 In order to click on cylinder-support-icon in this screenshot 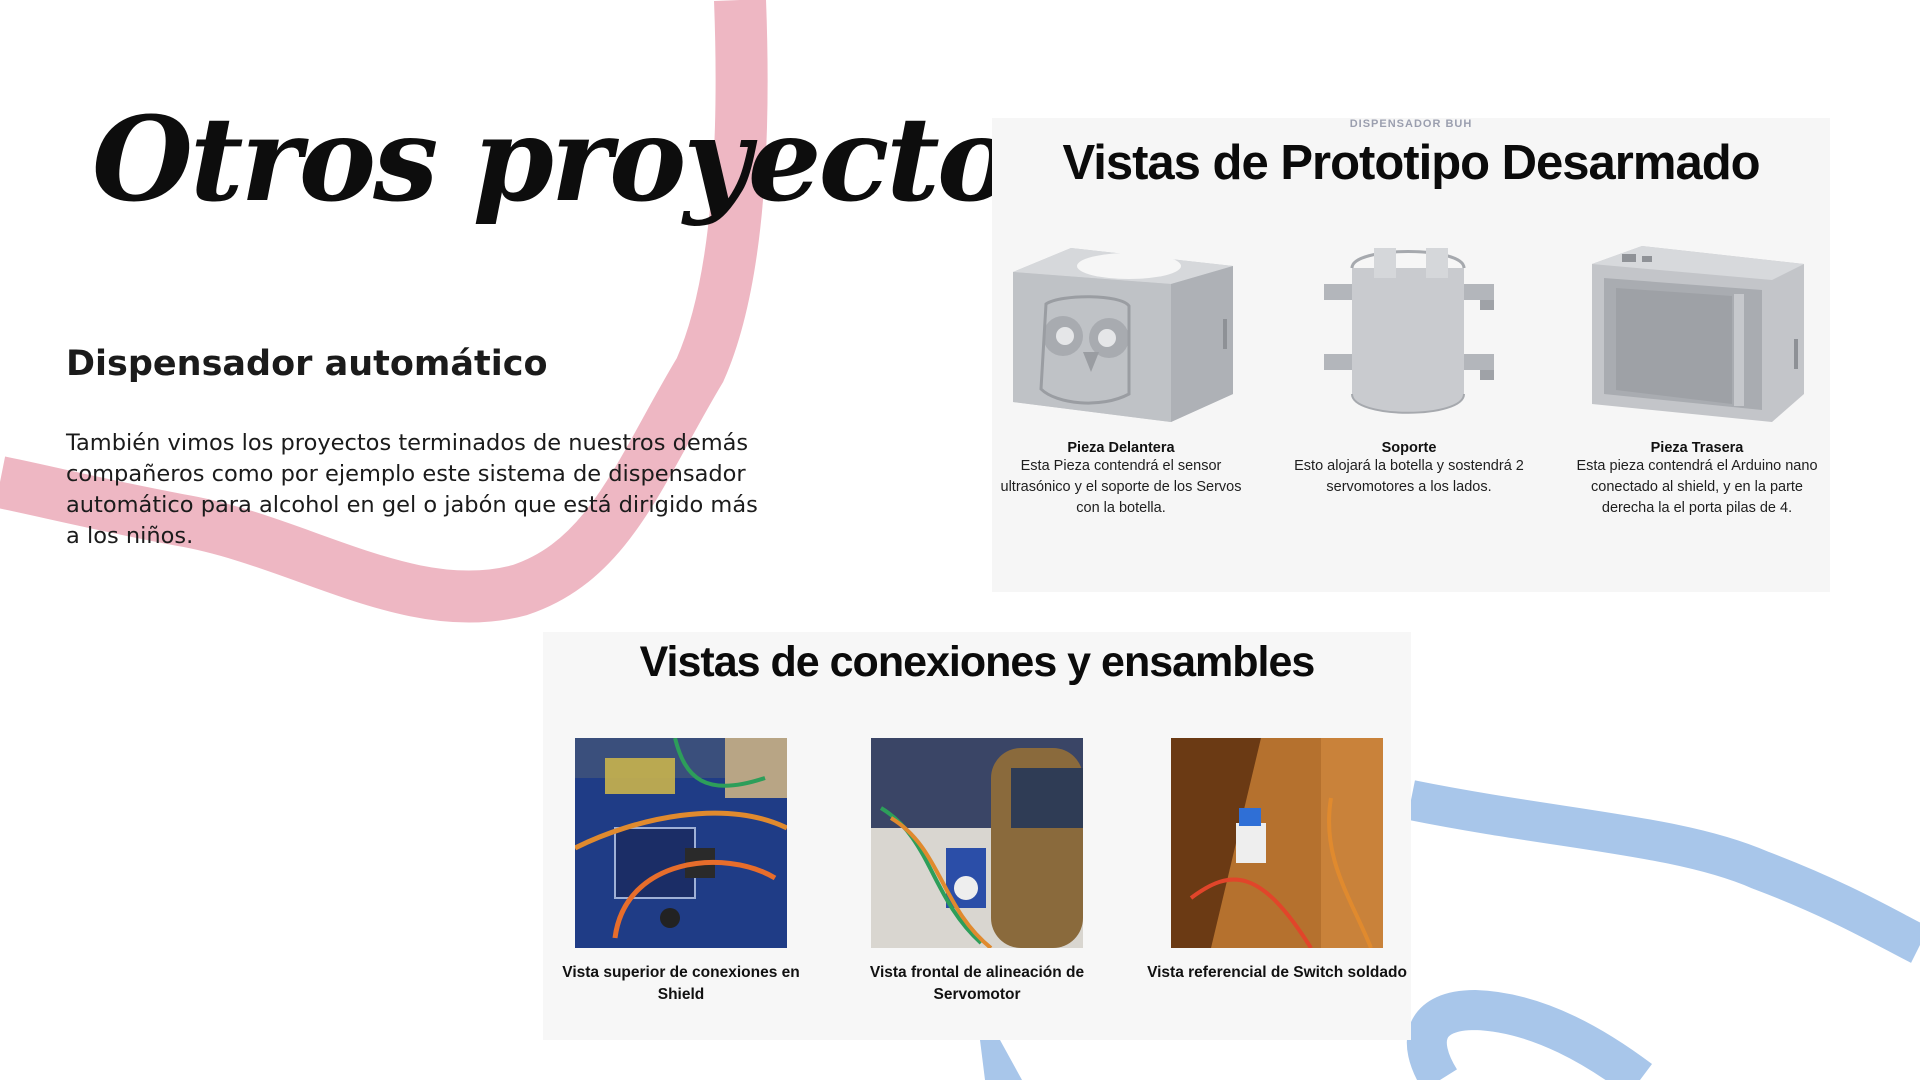, I will do `click(1409, 331)`.